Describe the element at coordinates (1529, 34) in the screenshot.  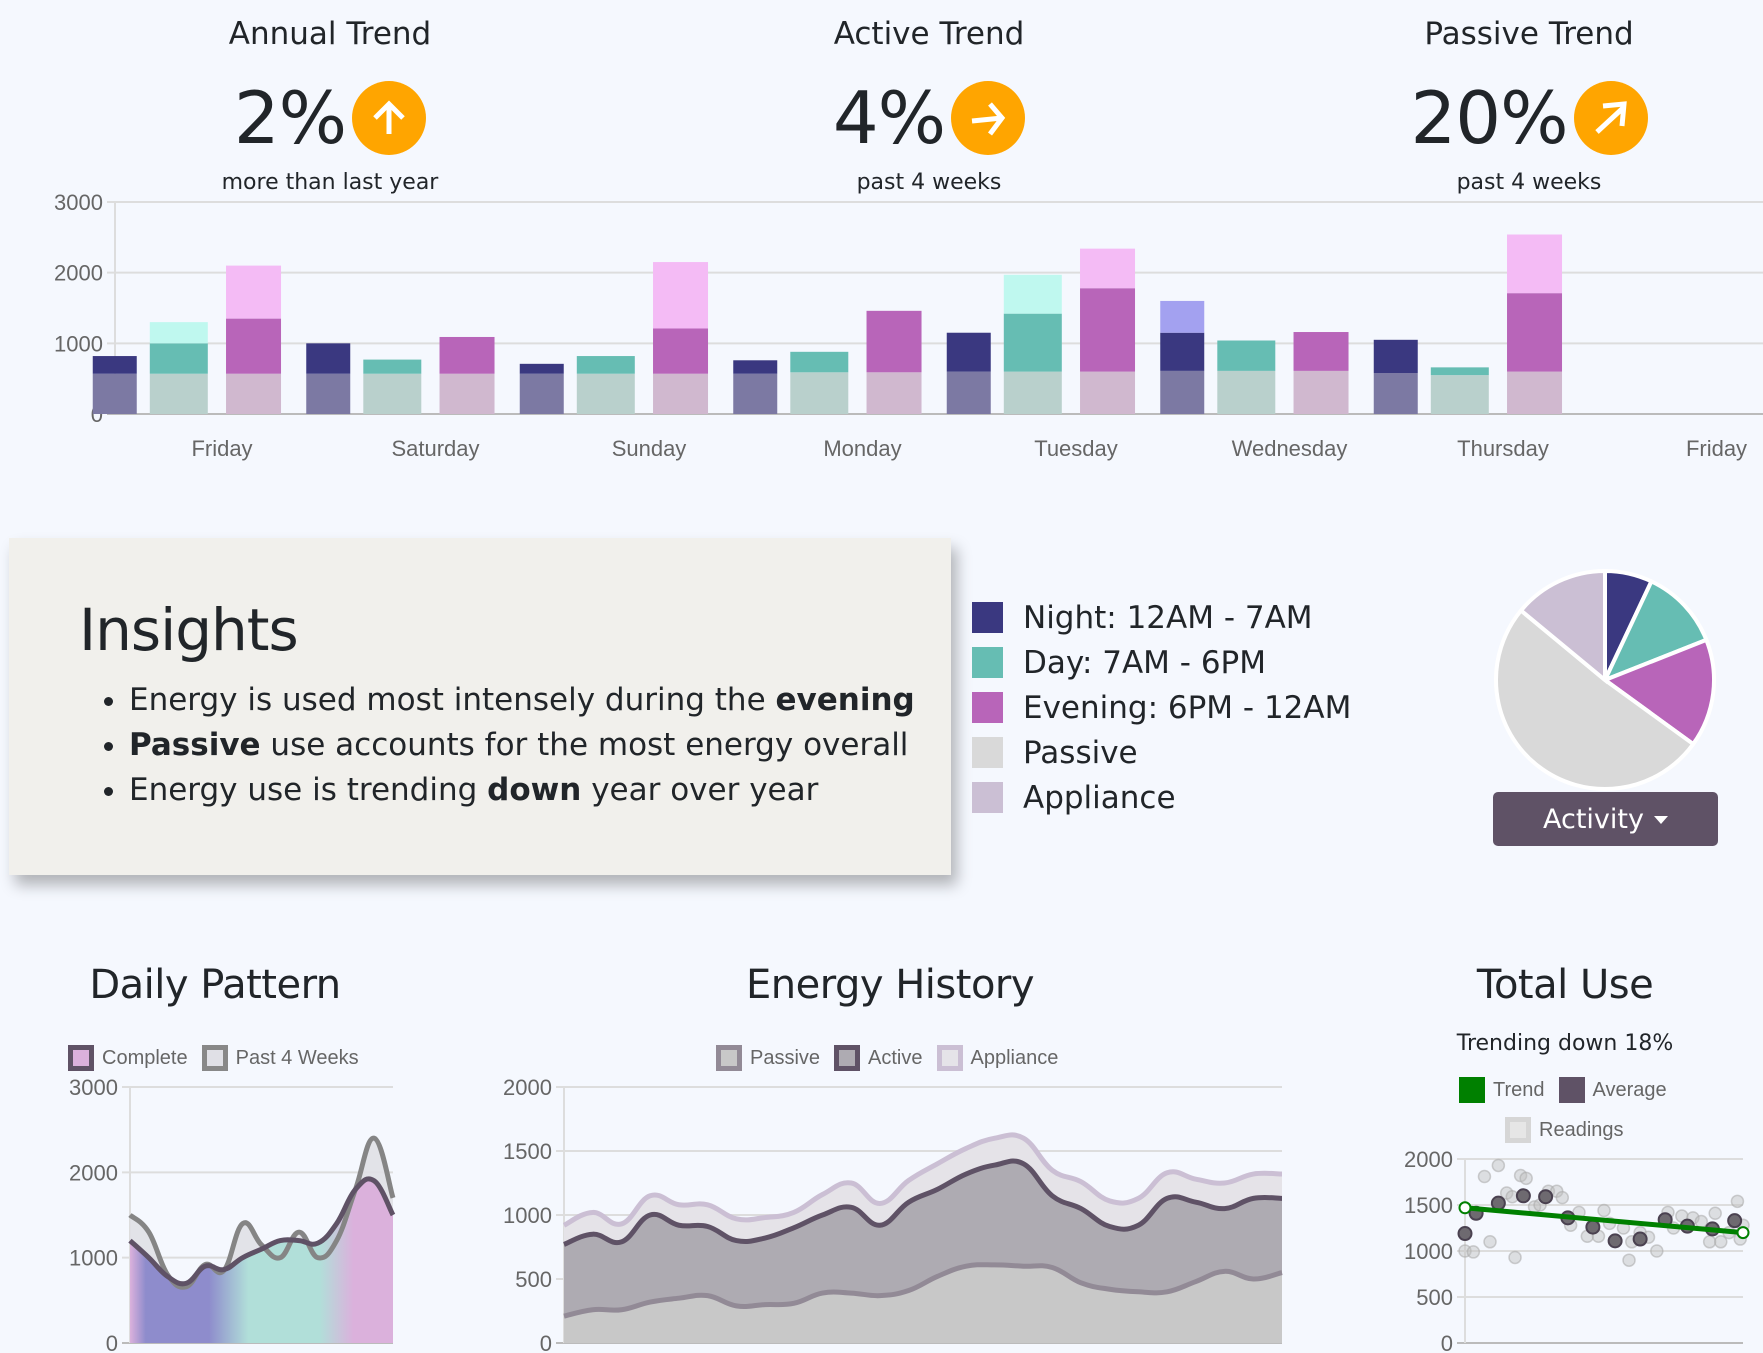
I see `passive-trend-title: Passive Trend` at that location.